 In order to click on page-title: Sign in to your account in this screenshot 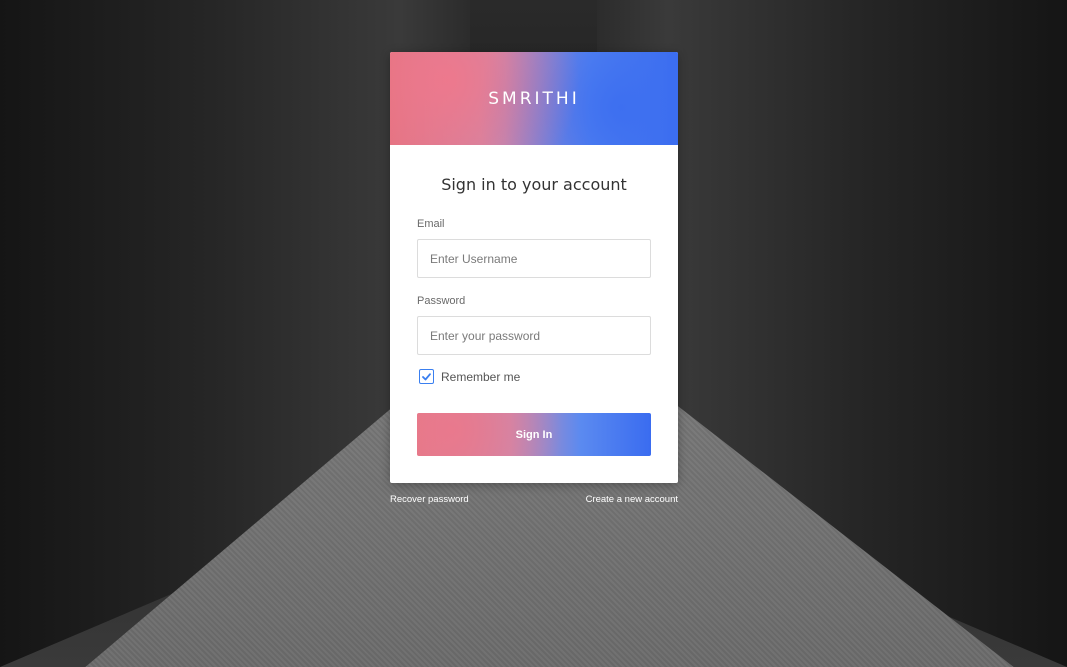, I will do `click(534, 184)`.